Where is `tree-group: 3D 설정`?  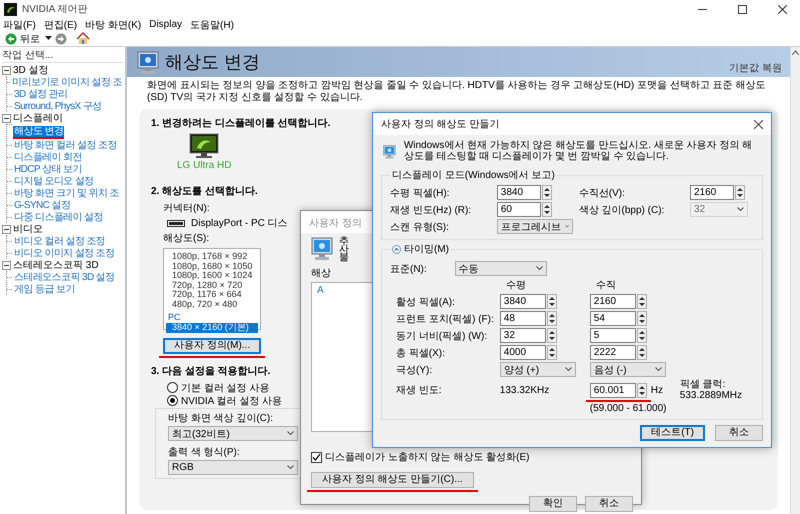
tree-group: 3D 설정 is located at coordinates (31, 70).